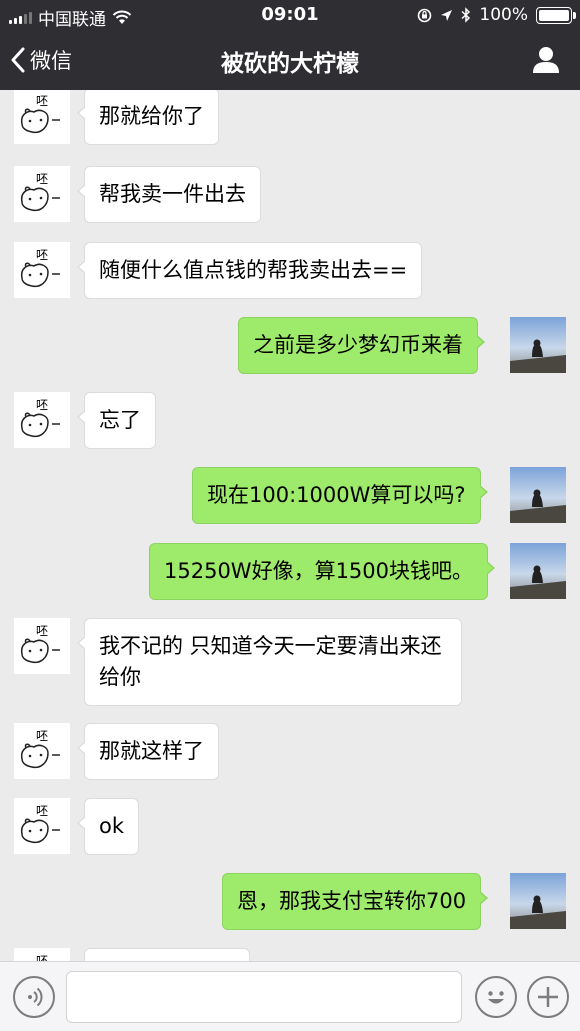 The width and height of the screenshot is (580, 1031). I want to click on input-bar, so click(290, 996).